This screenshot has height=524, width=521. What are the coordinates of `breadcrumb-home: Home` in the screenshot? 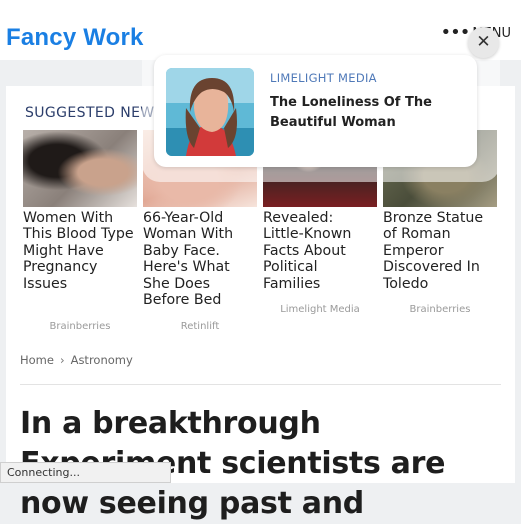 It's located at (37, 360).